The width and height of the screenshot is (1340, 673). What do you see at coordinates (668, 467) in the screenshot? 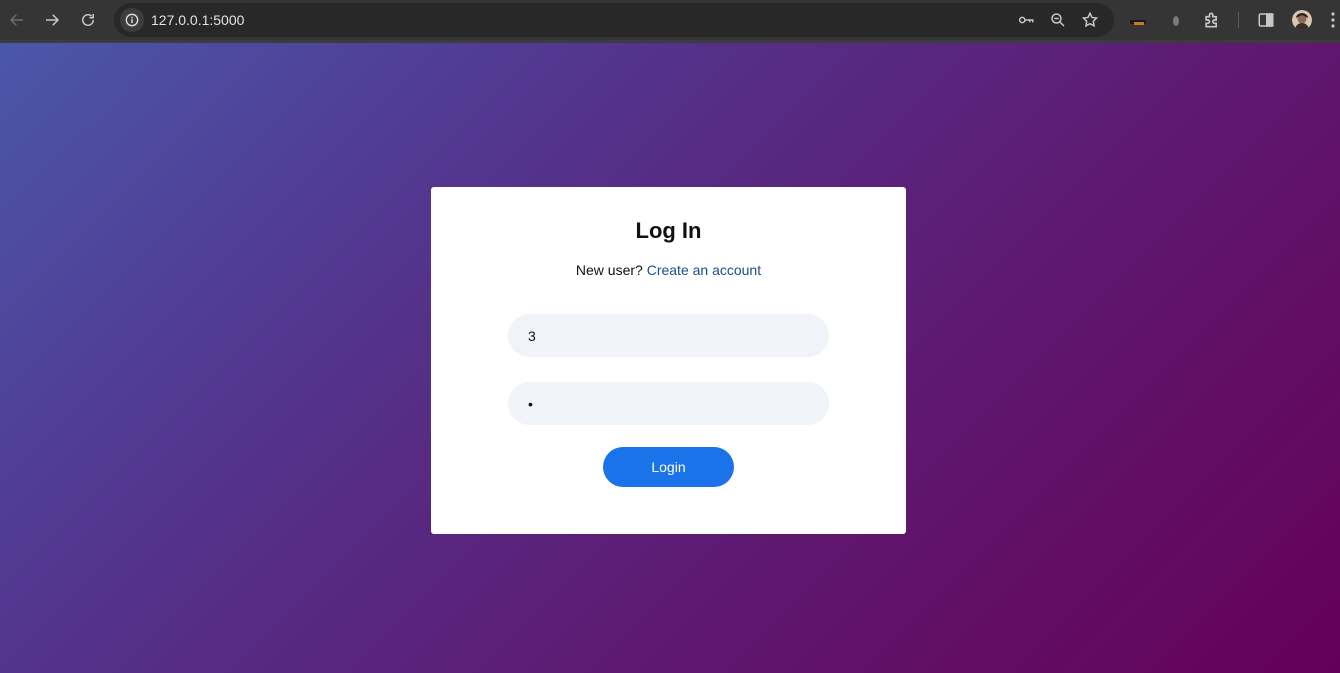
I see `login-button: Login` at bounding box center [668, 467].